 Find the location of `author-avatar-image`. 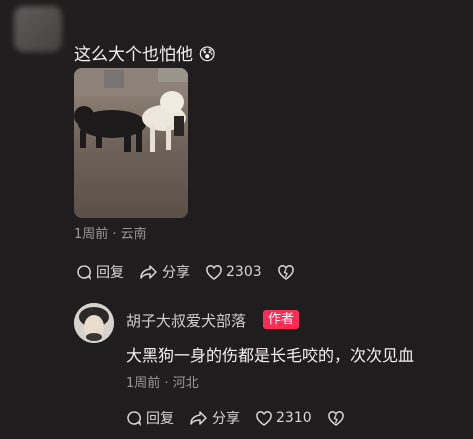

author-avatar-image is located at coordinates (94, 323).